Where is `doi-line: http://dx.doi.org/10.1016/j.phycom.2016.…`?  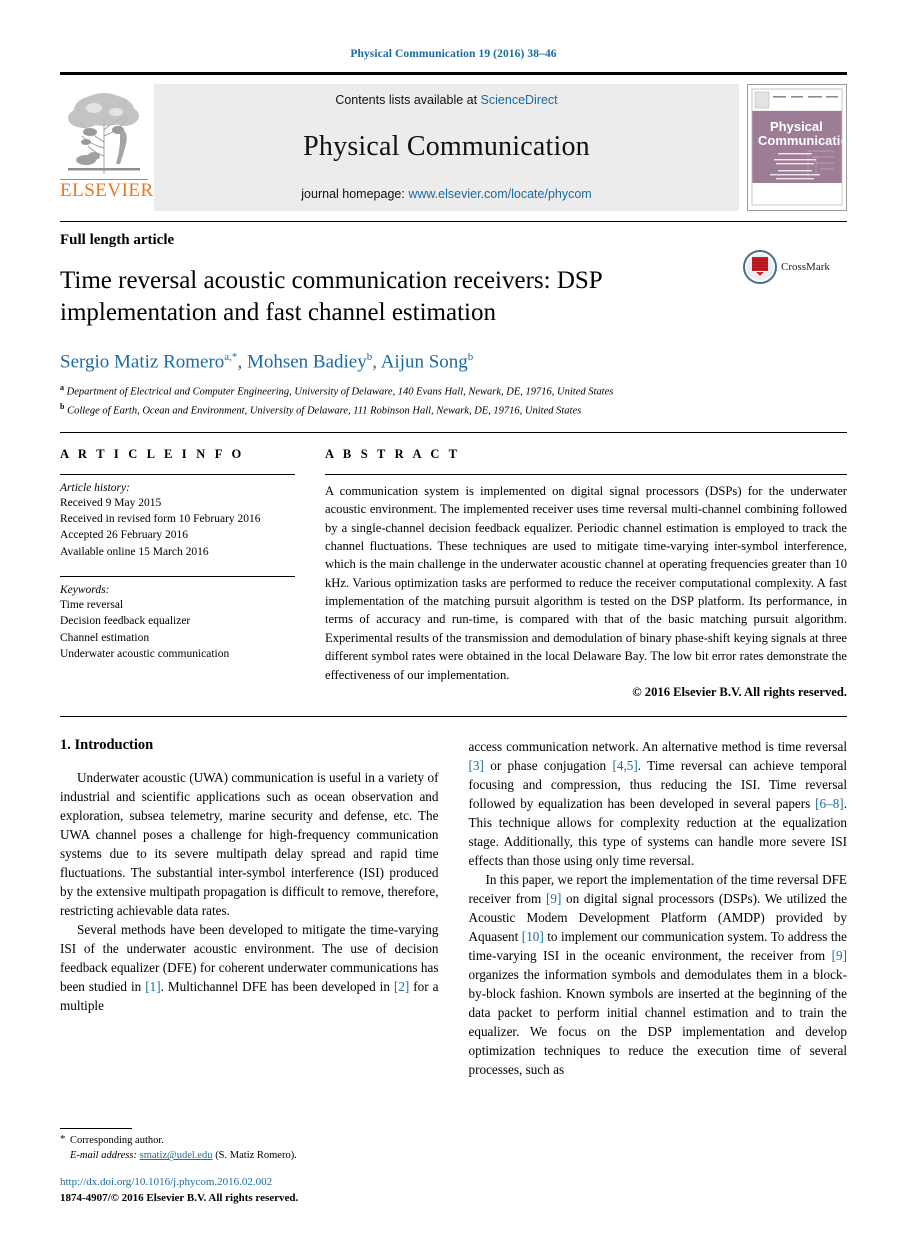 doi-line: http://dx.doi.org/10.1016/j.phycom.2016.… is located at coordinates (252, 1182).